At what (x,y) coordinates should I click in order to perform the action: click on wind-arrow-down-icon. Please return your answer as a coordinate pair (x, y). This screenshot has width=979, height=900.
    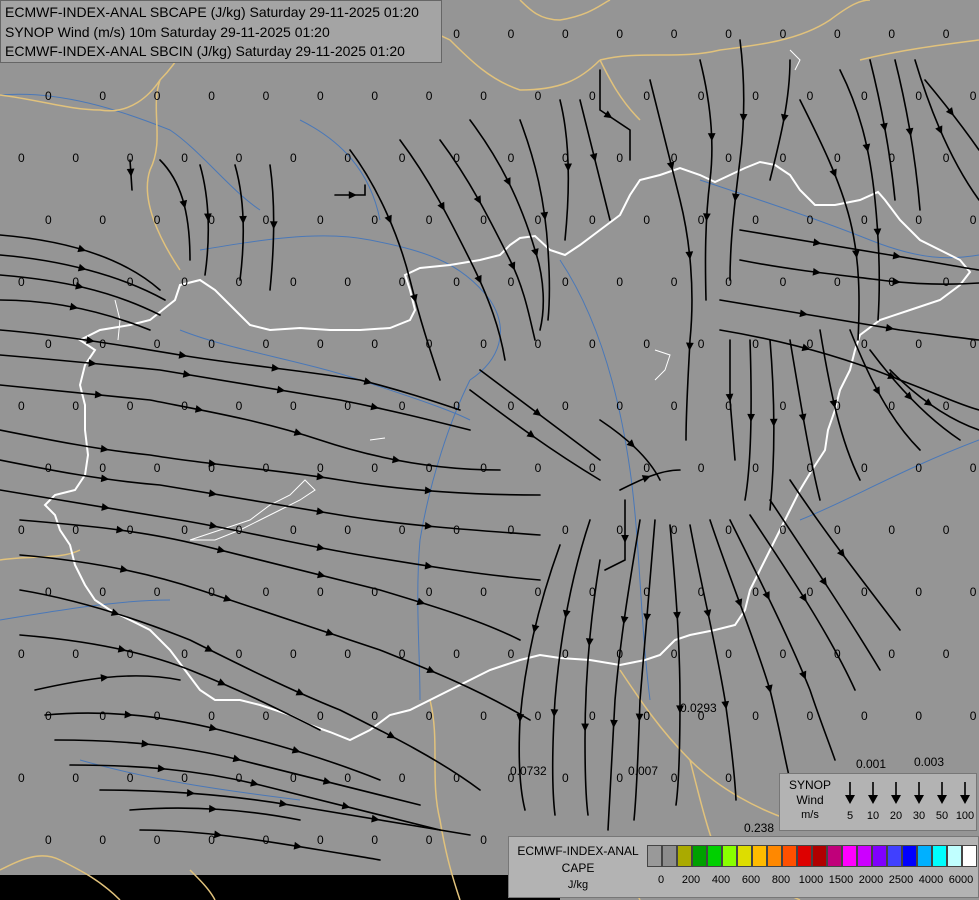
    Looking at the image, I should click on (965, 793).